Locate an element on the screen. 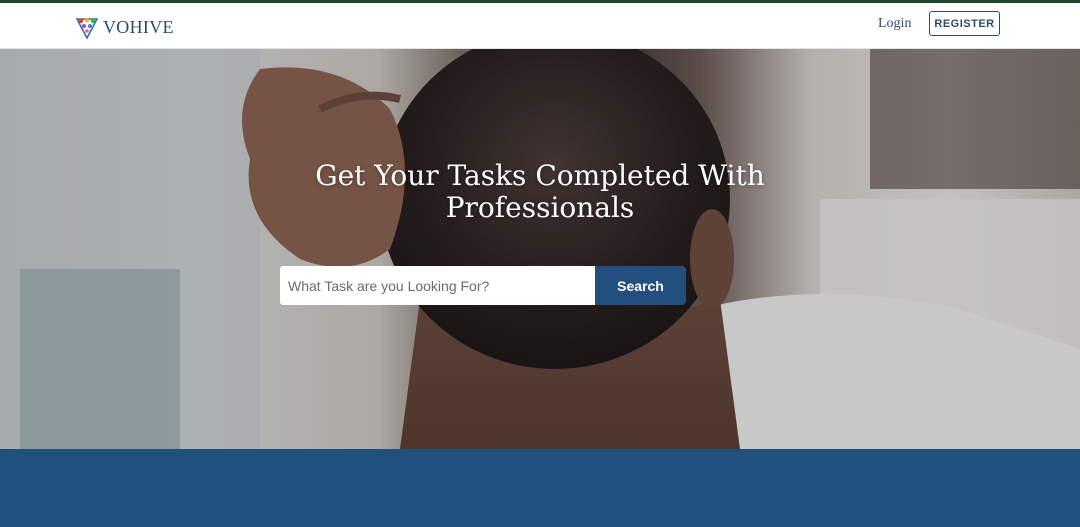 The height and width of the screenshot is (527, 1080). login-link: Login is located at coordinates (894, 24).